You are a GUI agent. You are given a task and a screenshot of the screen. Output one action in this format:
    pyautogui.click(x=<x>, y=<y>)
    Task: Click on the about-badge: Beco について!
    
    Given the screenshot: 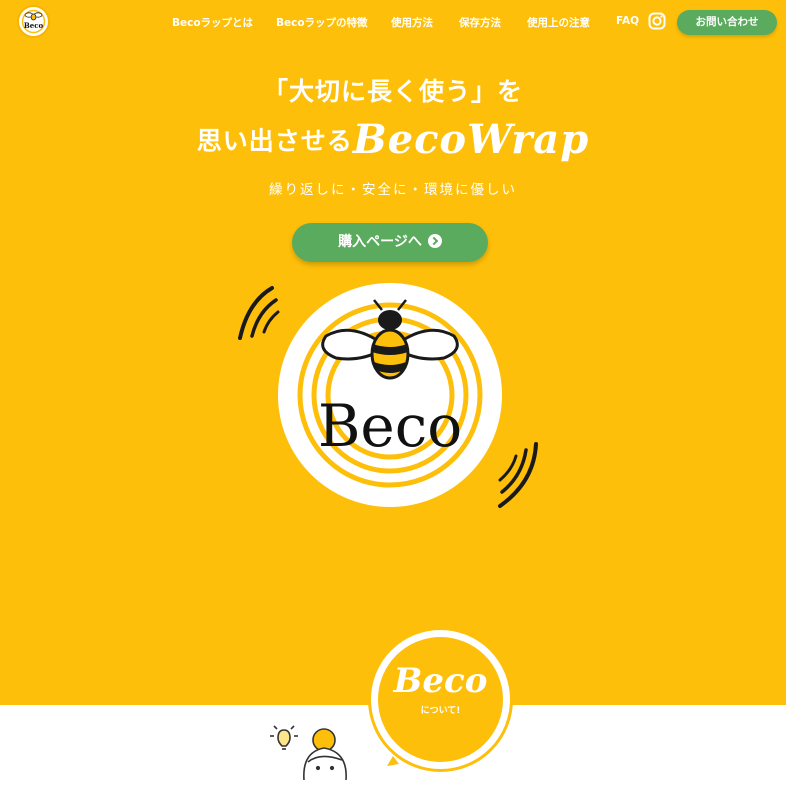 What is the action you would take?
    pyautogui.click(x=440, y=699)
    